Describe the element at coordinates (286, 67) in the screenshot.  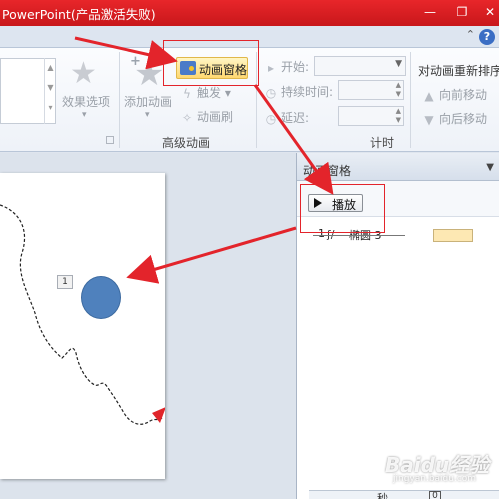
I see `start-label-row: ▸ 开始:` at that location.